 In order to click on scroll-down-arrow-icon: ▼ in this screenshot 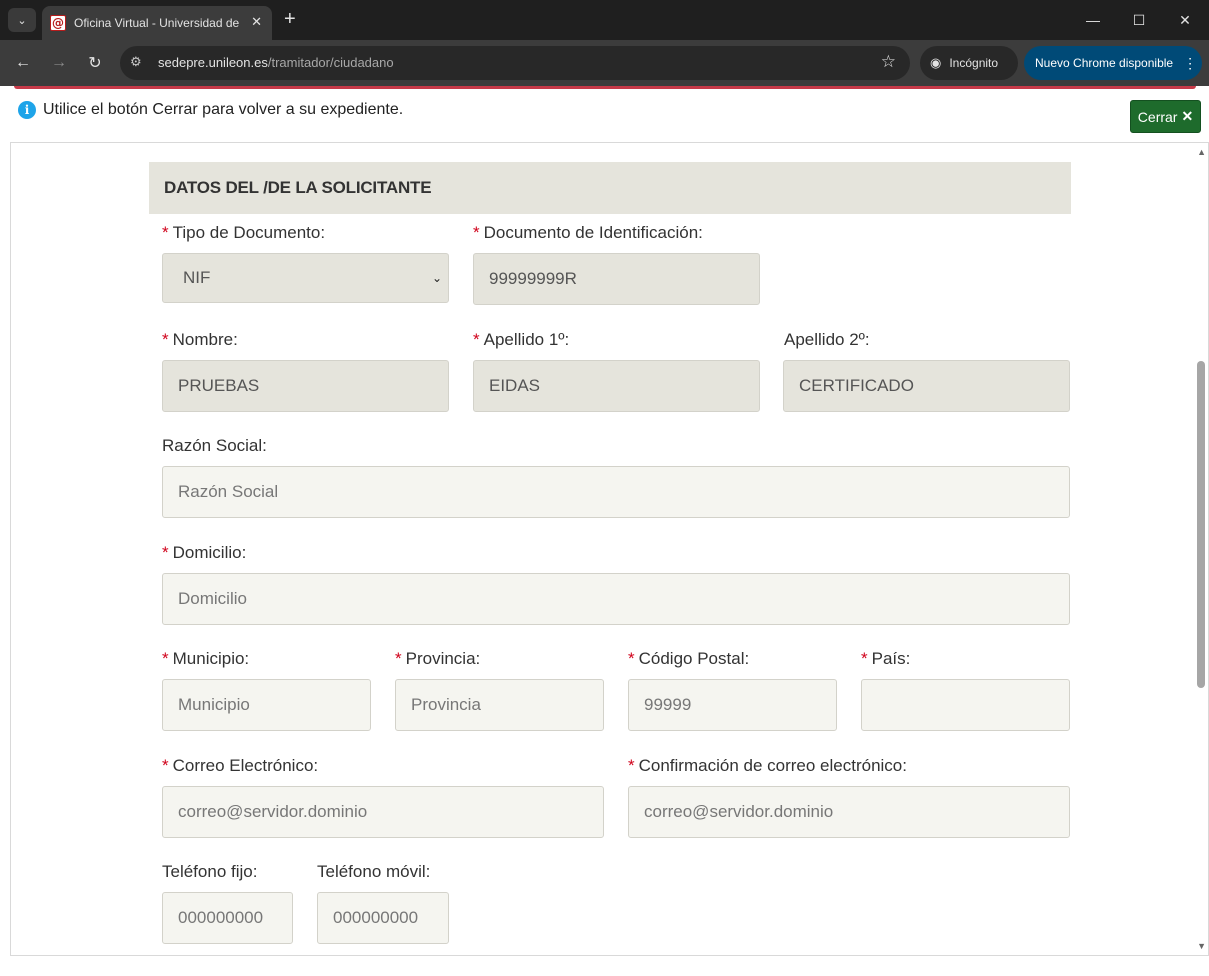, I will do `click(1201, 946)`.